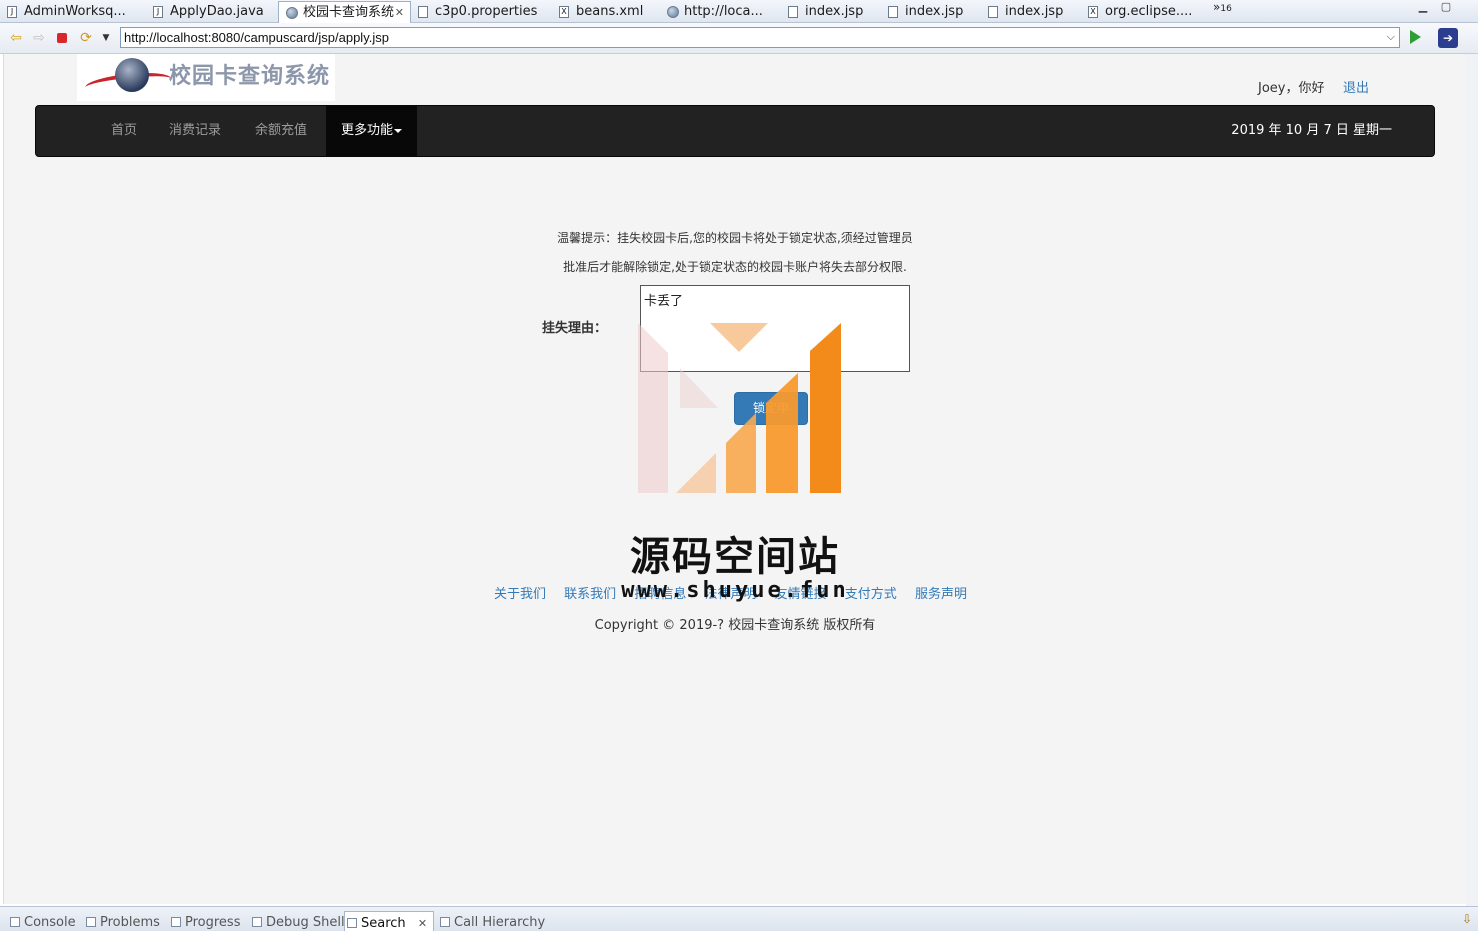 This screenshot has width=1478, height=931. What do you see at coordinates (16, 38) in the screenshot?
I see `back-arrow-icon: ⇦` at bounding box center [16, 38].